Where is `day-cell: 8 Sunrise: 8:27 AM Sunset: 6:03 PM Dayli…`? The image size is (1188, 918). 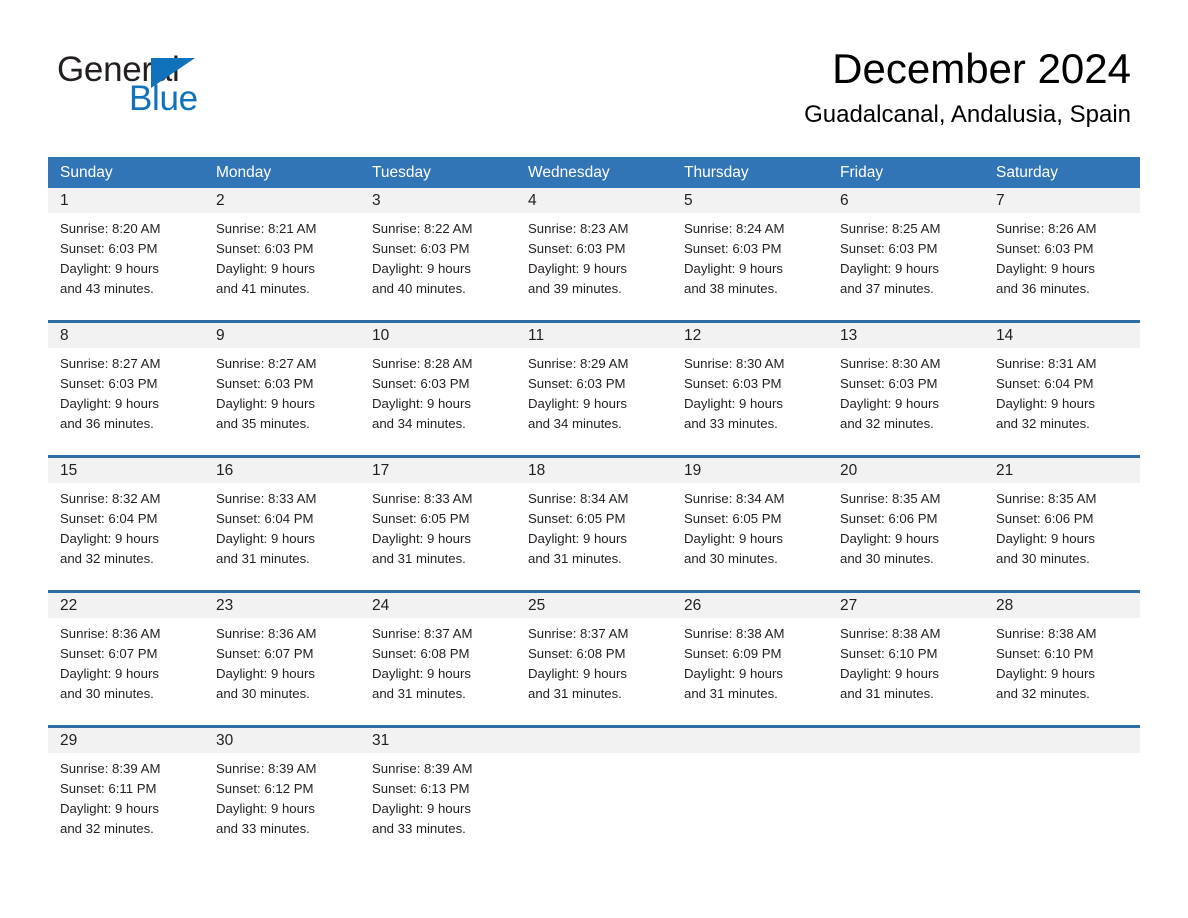
day-cell: 8 Sunrise: 8:27 AM Sunset: 6:03 PM Dayli… is located at coordinates (126, 389).